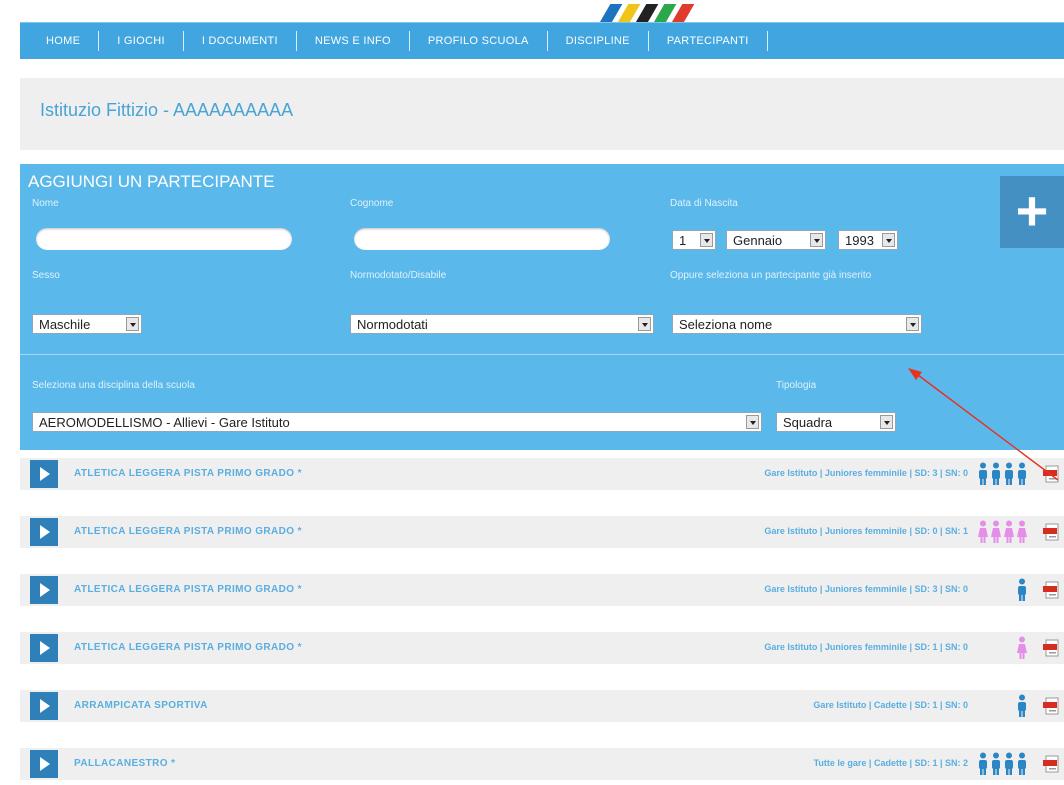 This screenshot has width=1064, height=785. I want to click on sesso-value: Maschile, so click(65, 324).